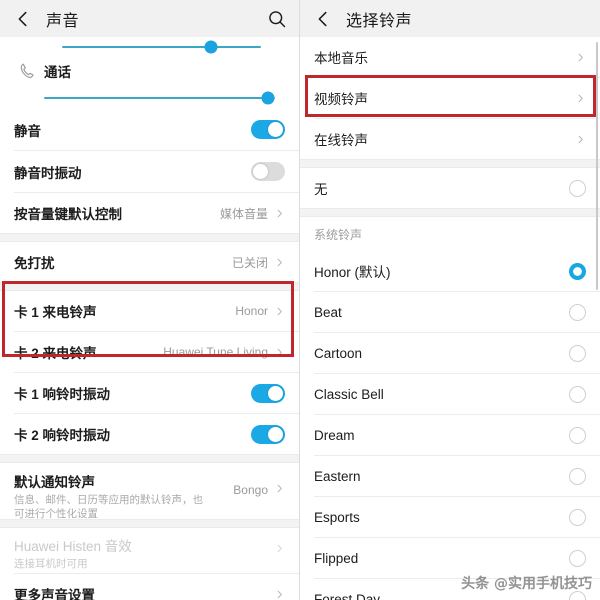 The height and width of the screenshot is (600, 600). Describe the element at coordinates (321, 189) in the screenshot. I see `row-label: 无` at that location.